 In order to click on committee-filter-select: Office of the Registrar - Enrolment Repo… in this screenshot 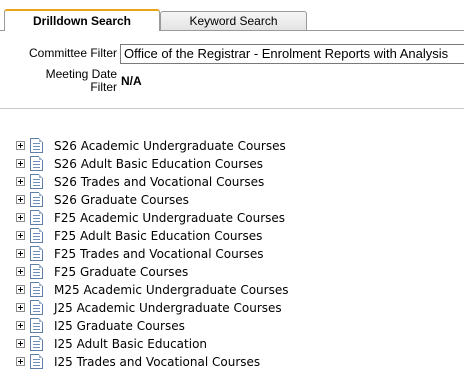, I will do `click(292, 54)`.